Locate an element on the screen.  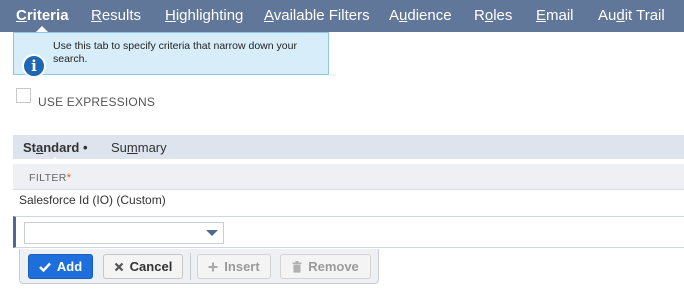
remove-button-label: Remove is located at coordinates (333, 266).